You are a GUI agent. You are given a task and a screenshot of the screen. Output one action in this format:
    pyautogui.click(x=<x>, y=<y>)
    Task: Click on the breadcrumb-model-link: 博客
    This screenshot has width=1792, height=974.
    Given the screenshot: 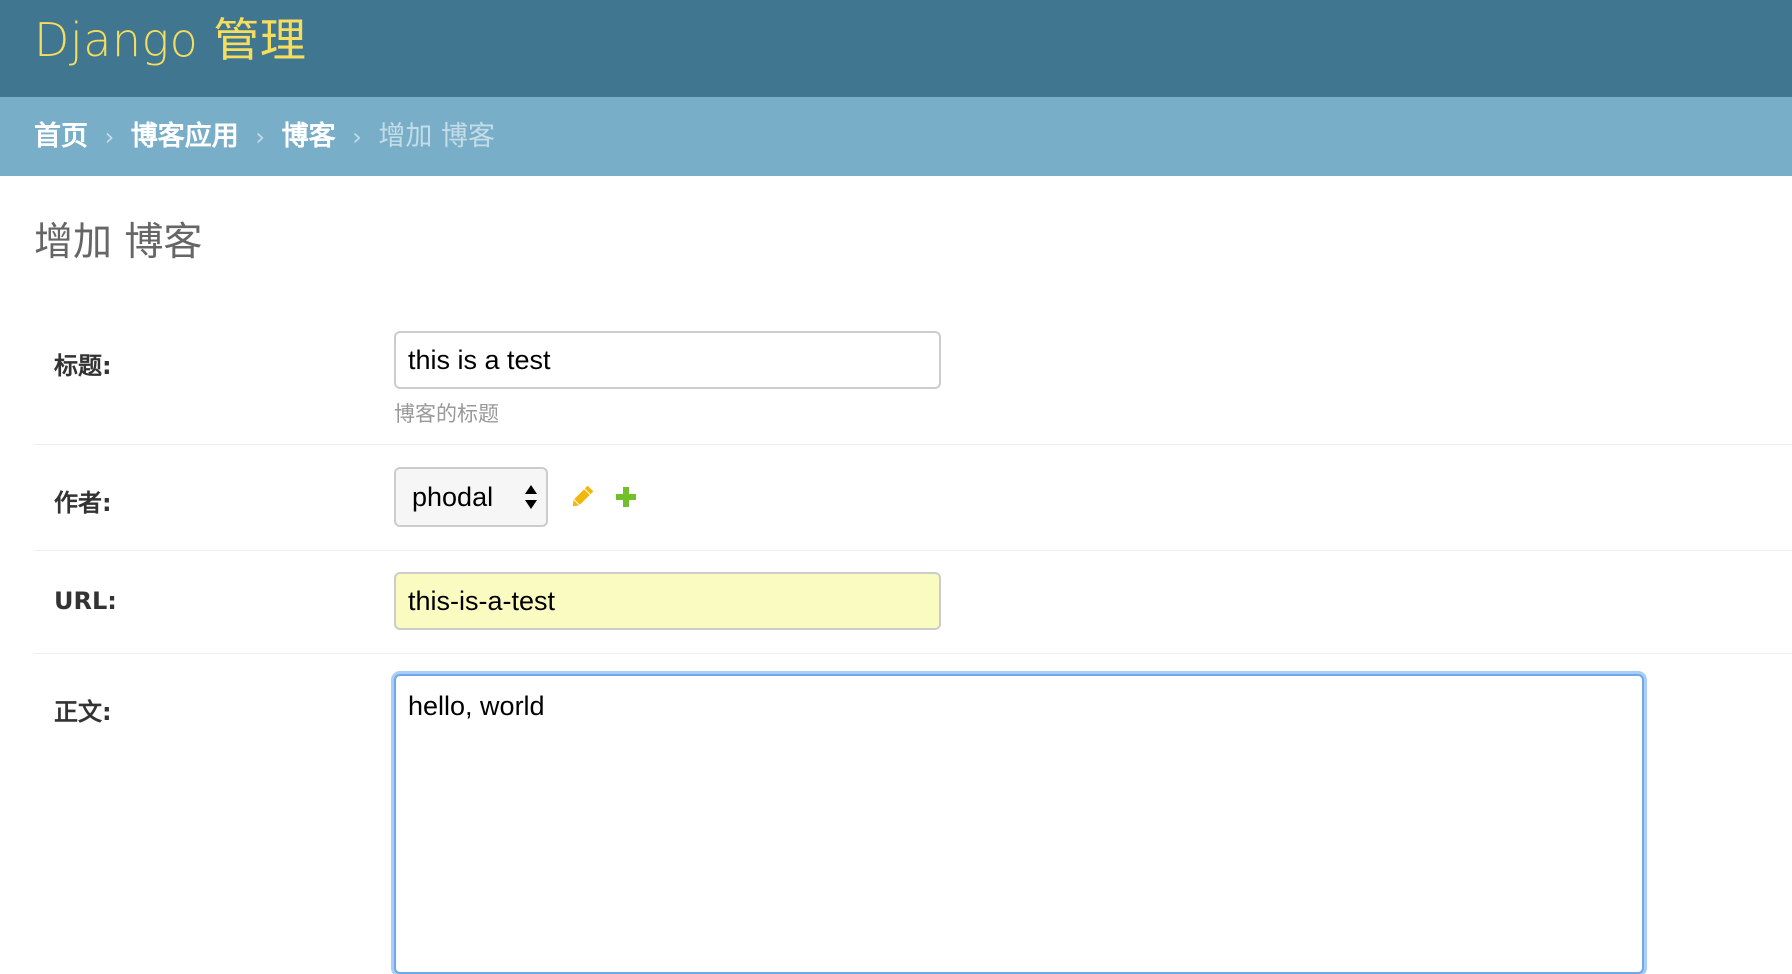 What is the action you would take?
    pyautogui.click(x=309, y=136)
    